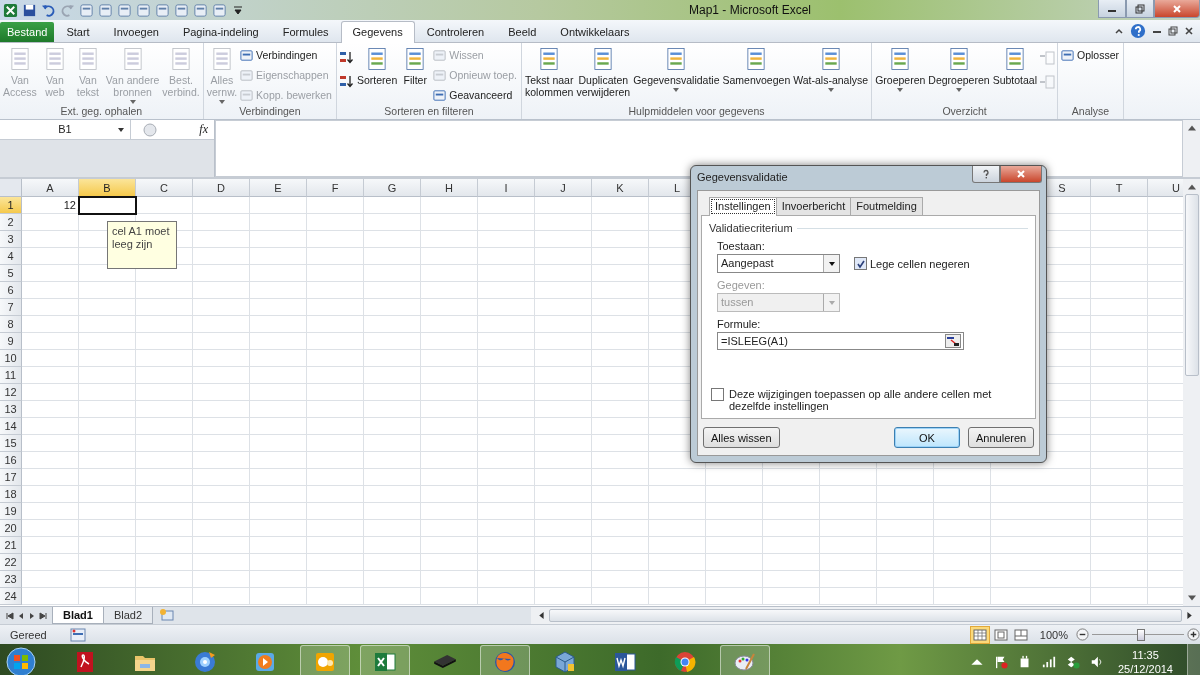  What do you see at coordinates (1014, 66) in the screenshot?
I see `ribbon-button: Subtotaal` at bounding box center [1014, 66].